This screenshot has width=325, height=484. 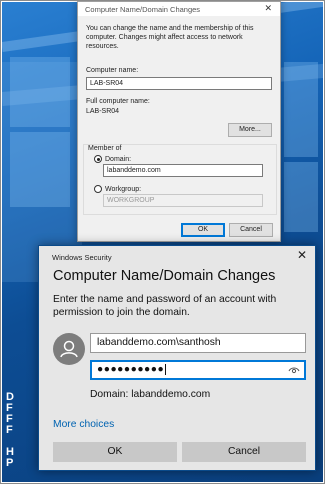 What do you see at coordinates (166, 369) in the screenshot?
I see `text-caret` at bounding box center [166, 369].